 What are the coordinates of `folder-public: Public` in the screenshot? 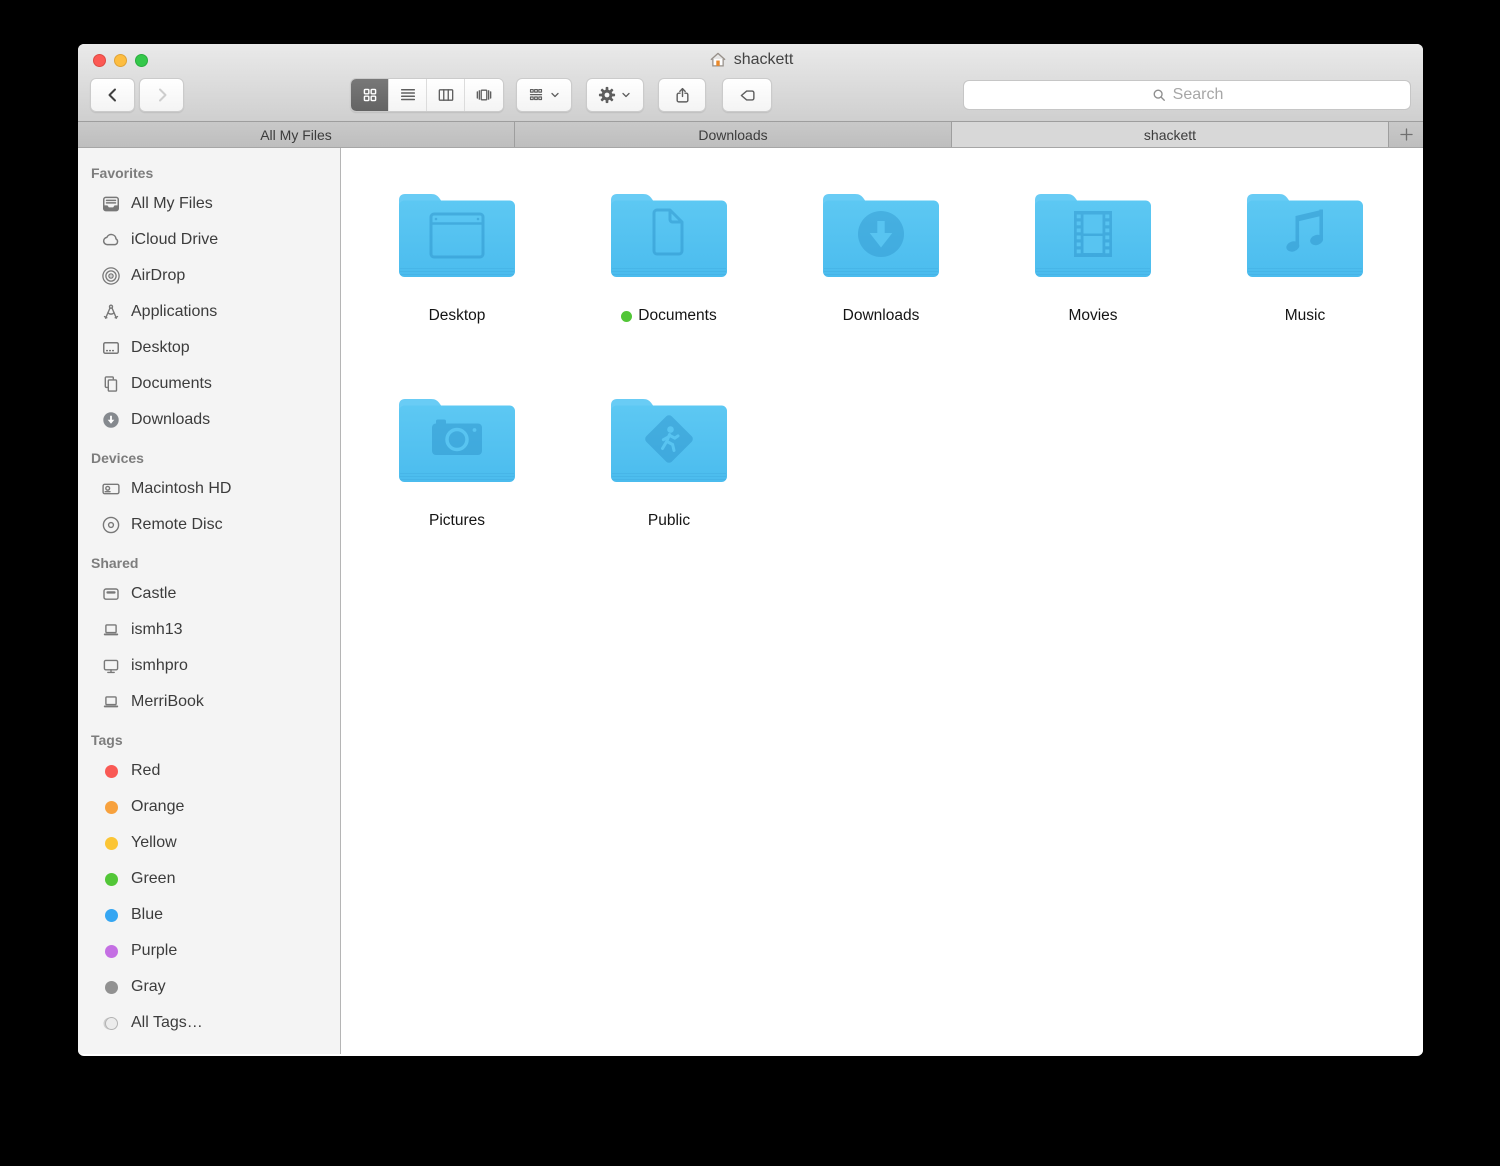 It's located at (669, 492).